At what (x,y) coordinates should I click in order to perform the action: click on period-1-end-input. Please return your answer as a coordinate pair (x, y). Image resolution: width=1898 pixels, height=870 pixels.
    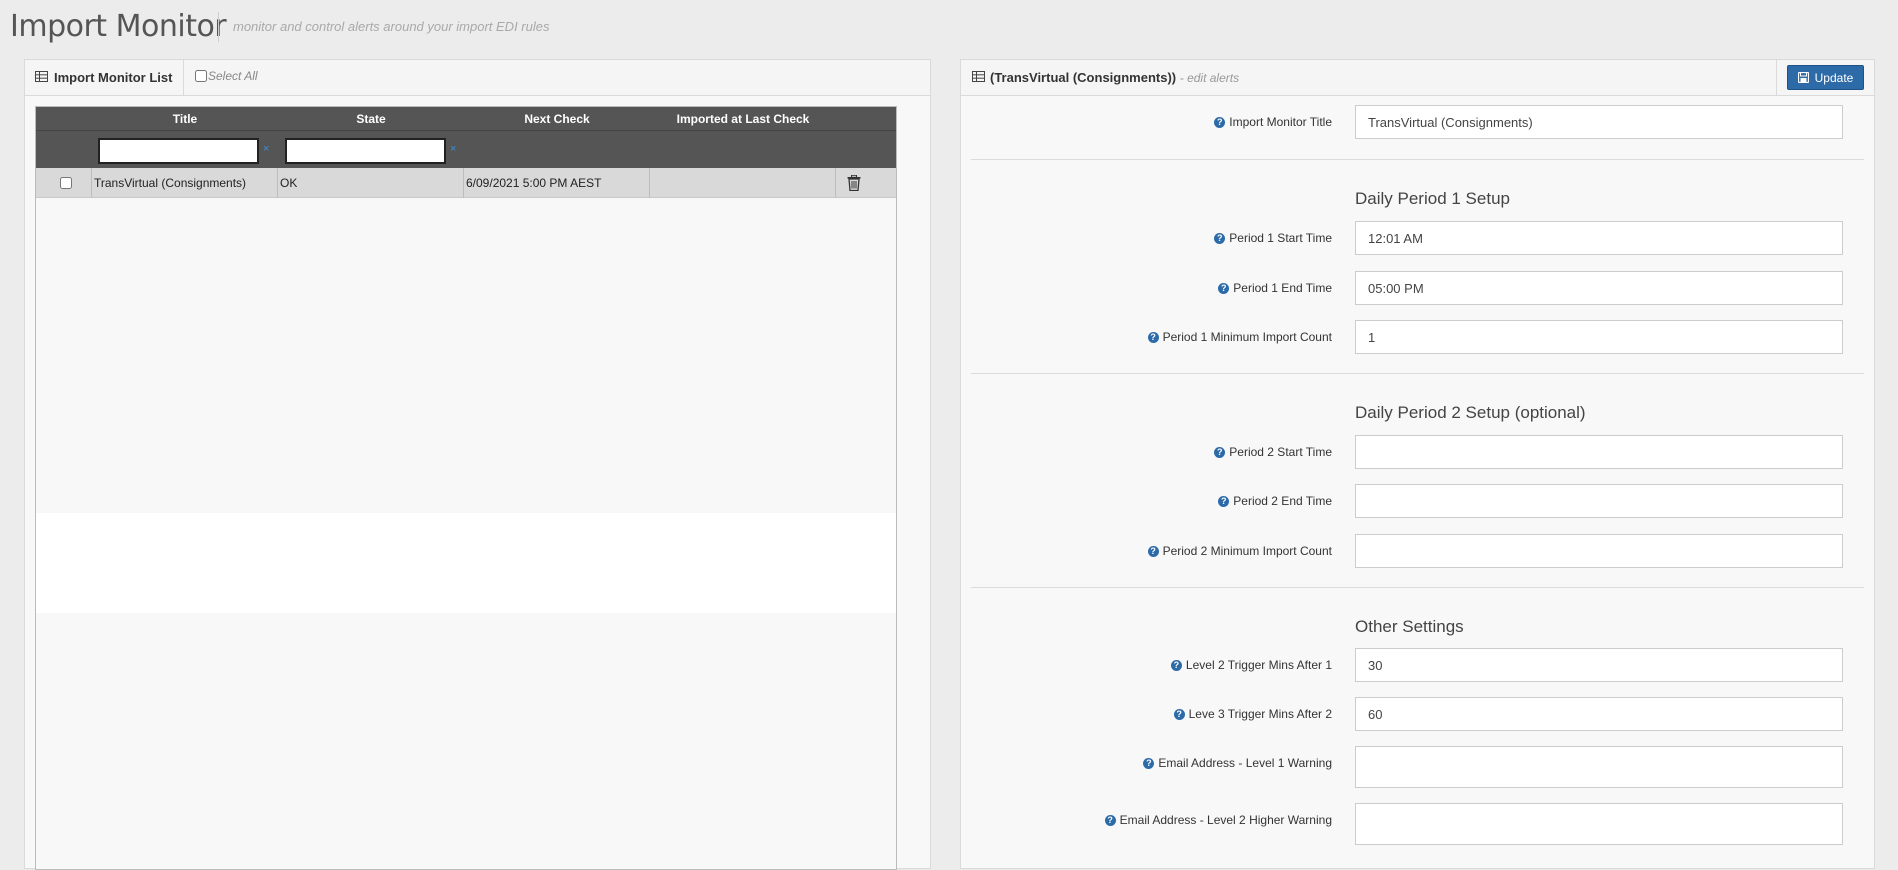
    Looking at the image, I should click on (1599, 288).